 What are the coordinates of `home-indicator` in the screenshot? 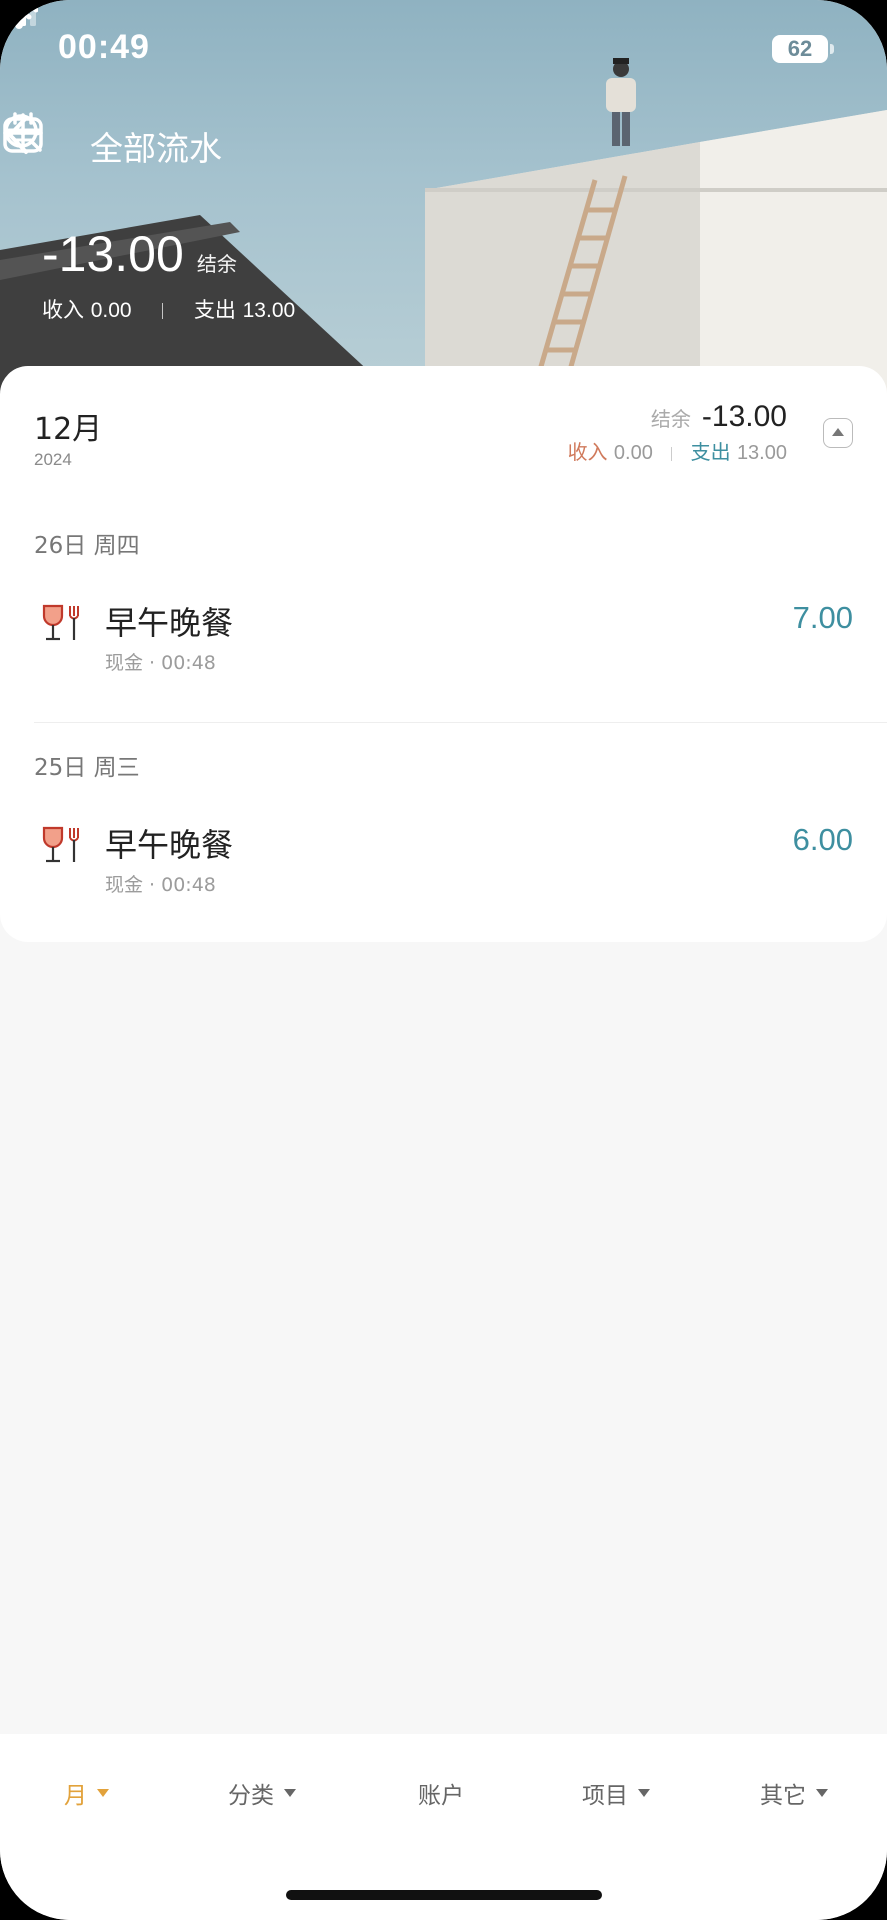 It's located at (444, 1895).